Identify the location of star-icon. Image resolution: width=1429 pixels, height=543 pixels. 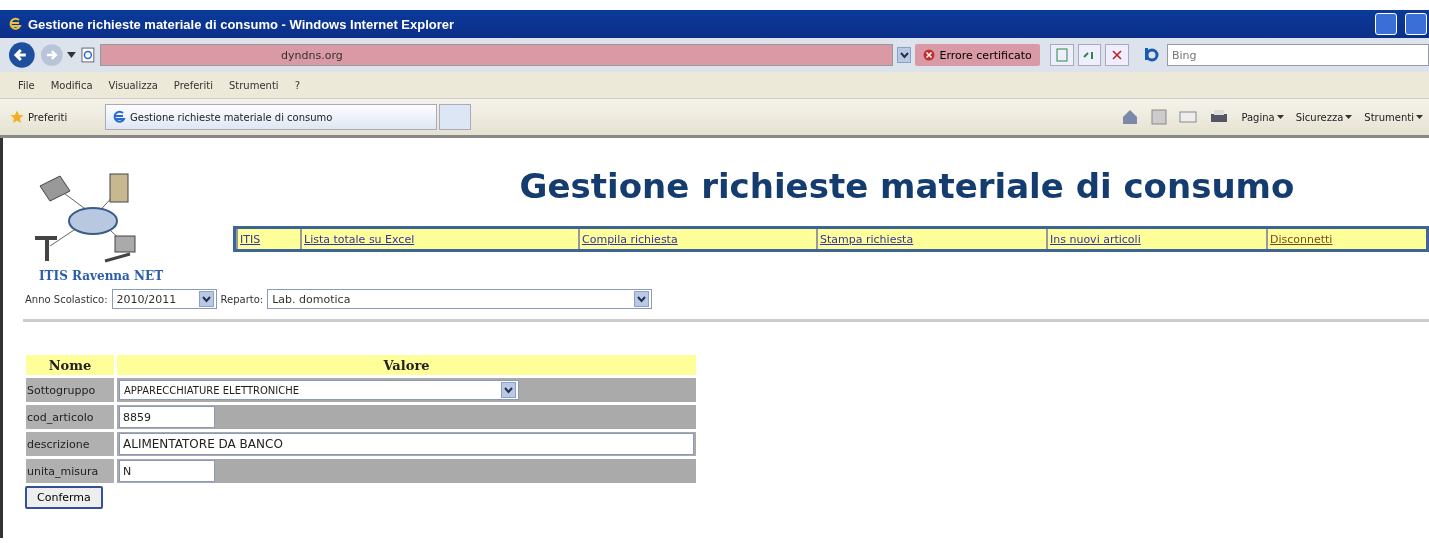
(17, 117).